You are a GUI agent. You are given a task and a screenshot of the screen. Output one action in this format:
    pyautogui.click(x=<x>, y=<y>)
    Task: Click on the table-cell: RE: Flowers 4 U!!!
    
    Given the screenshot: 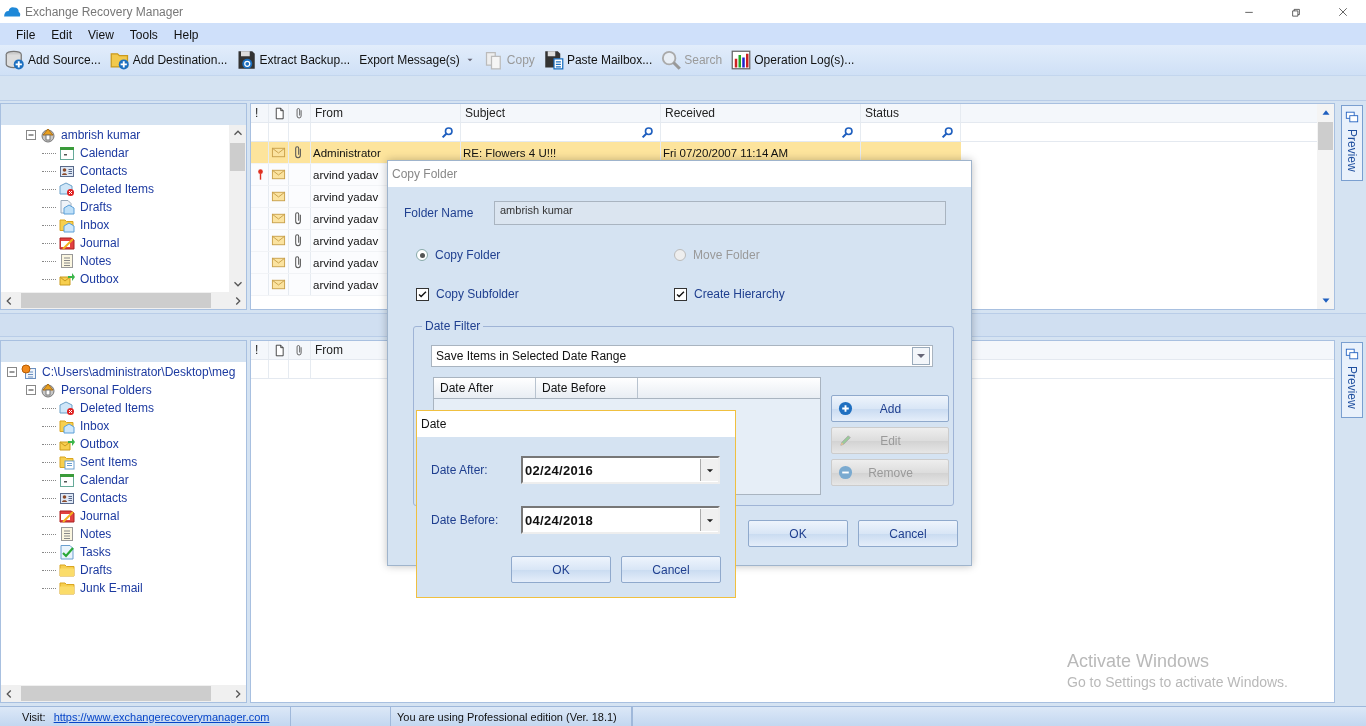 What is the action you would take?
    pyautogui.click(x=510, y=152)
    